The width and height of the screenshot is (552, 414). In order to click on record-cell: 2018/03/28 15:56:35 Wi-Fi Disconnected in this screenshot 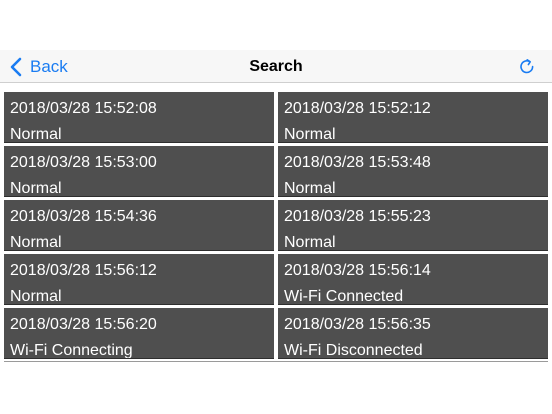, I will do `click(413, 333)`.